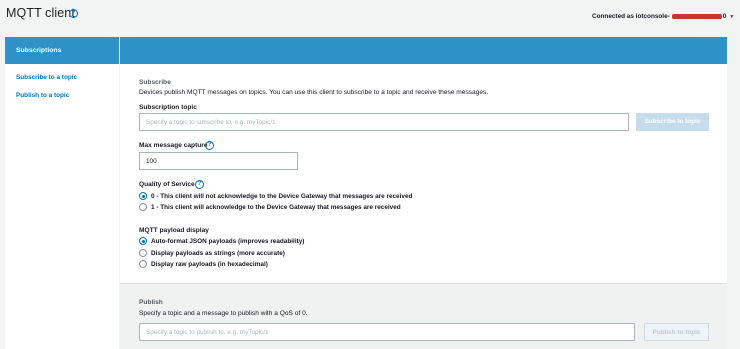 Image resolution: width=740 pixels, height=349 pixels. Describe the element at coordinates (40, 13) in the screenshot. I see `page-title: MQTT client` at that location.